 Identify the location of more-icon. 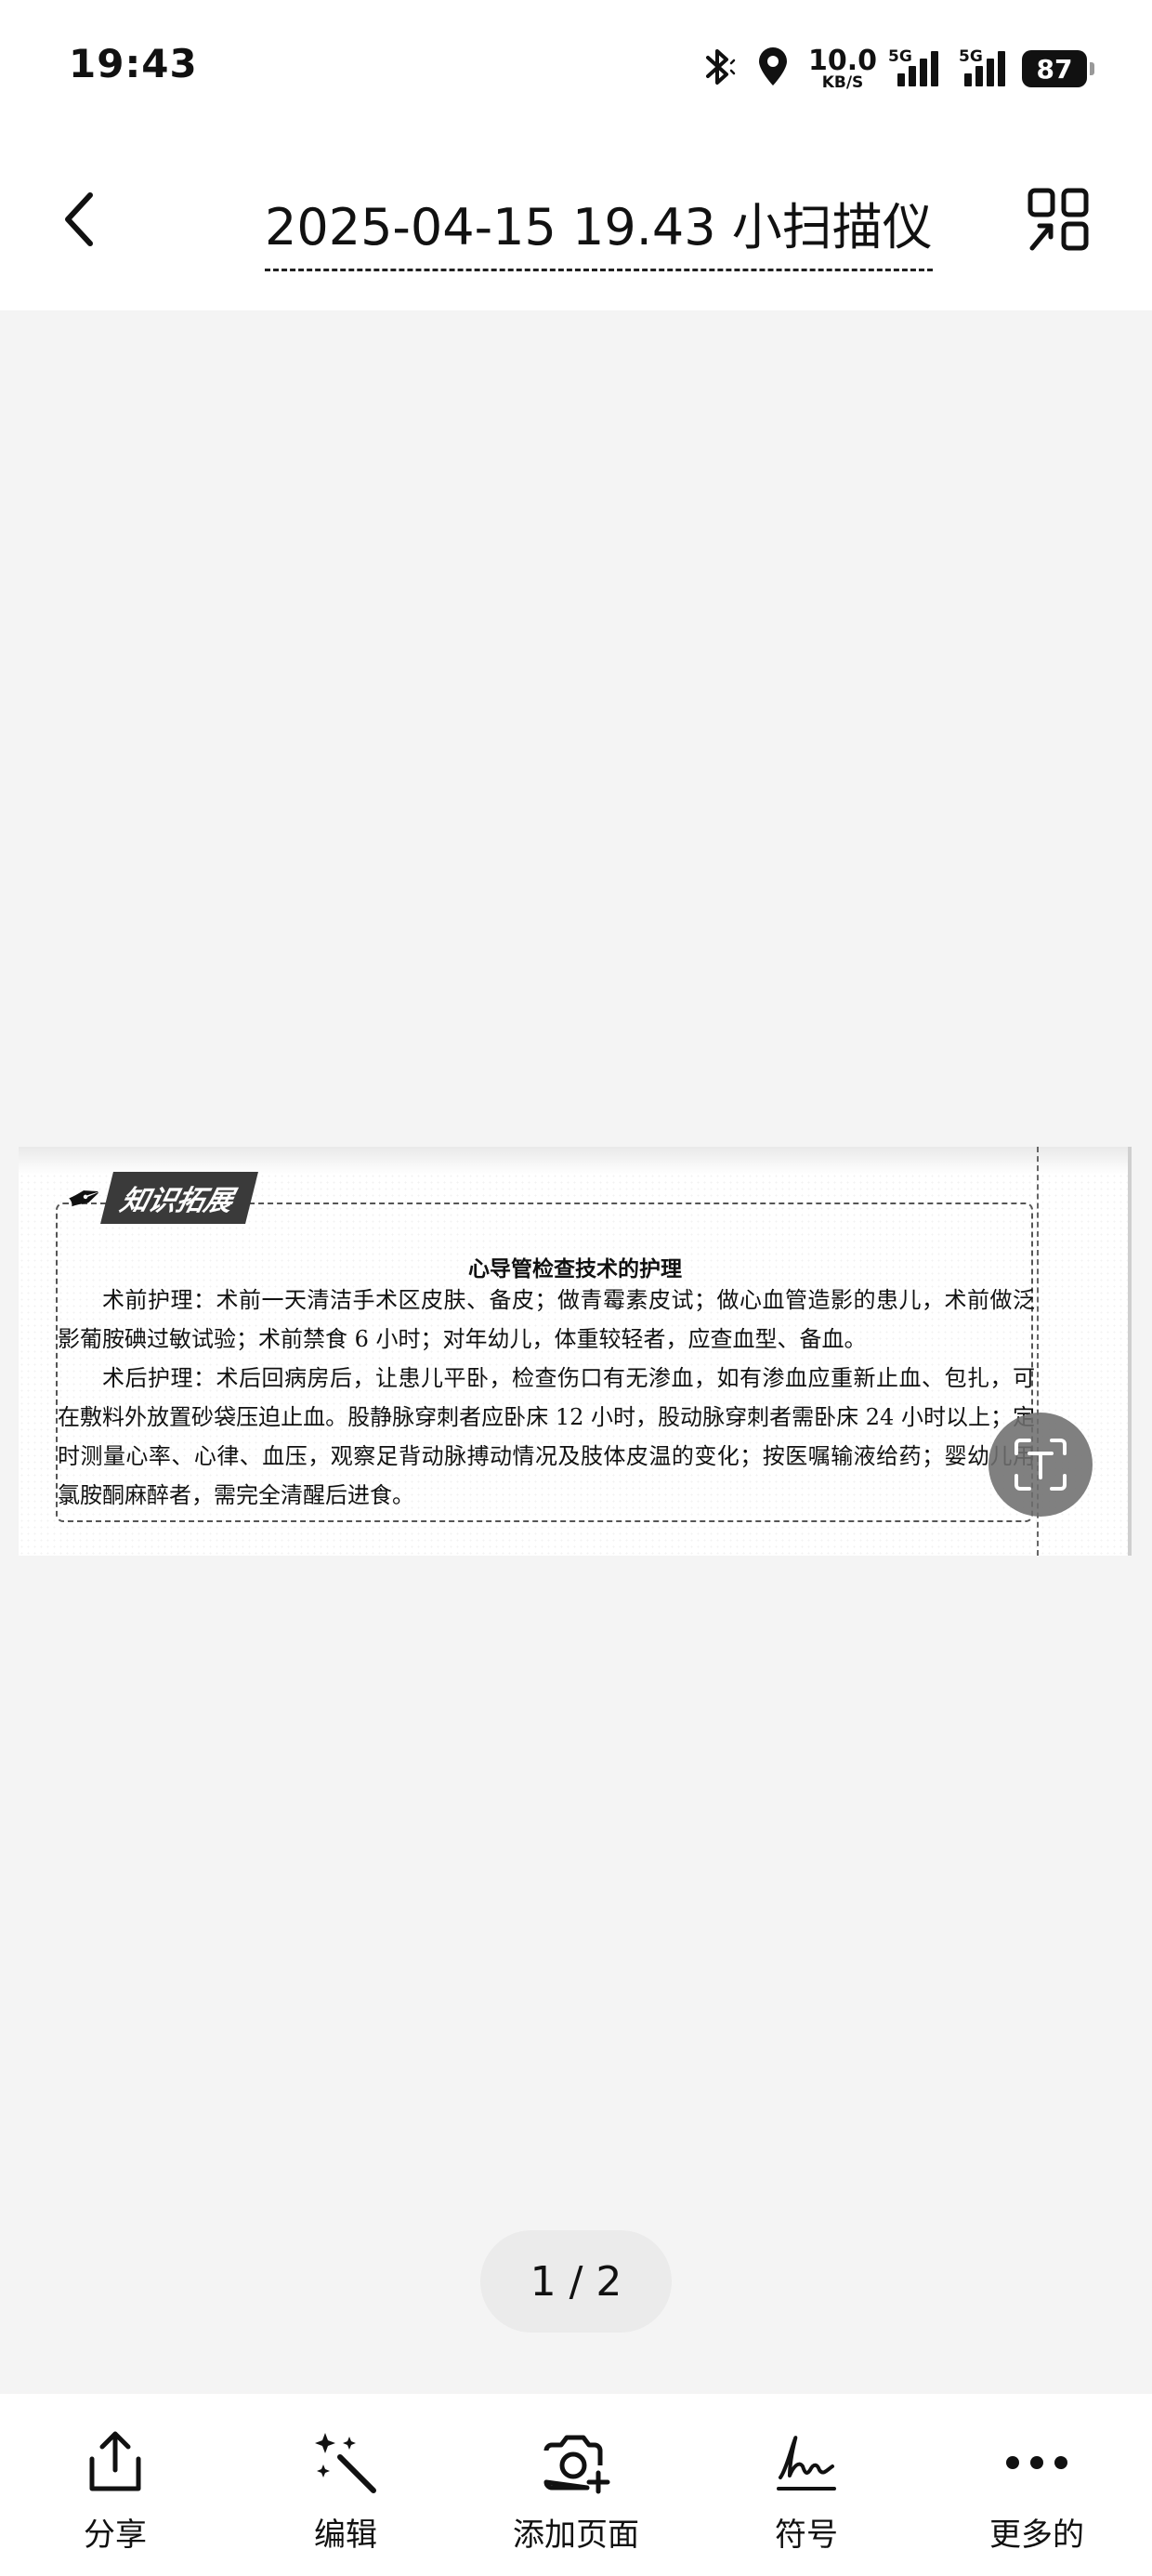
(1037, 2462).